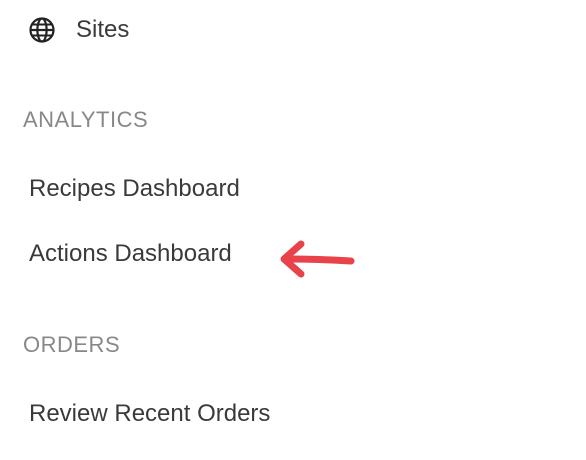 This screenshot has width=586, height=460. I want to click on sidebar-item-sites: Sites, so click(79, 30).